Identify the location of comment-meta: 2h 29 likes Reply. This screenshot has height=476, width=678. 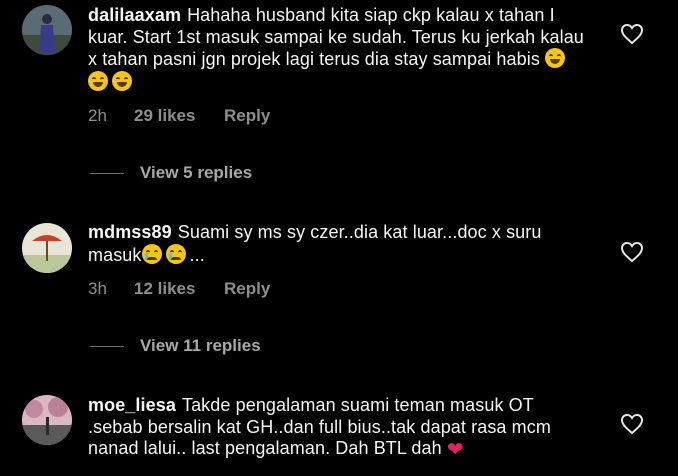
(179, 116).